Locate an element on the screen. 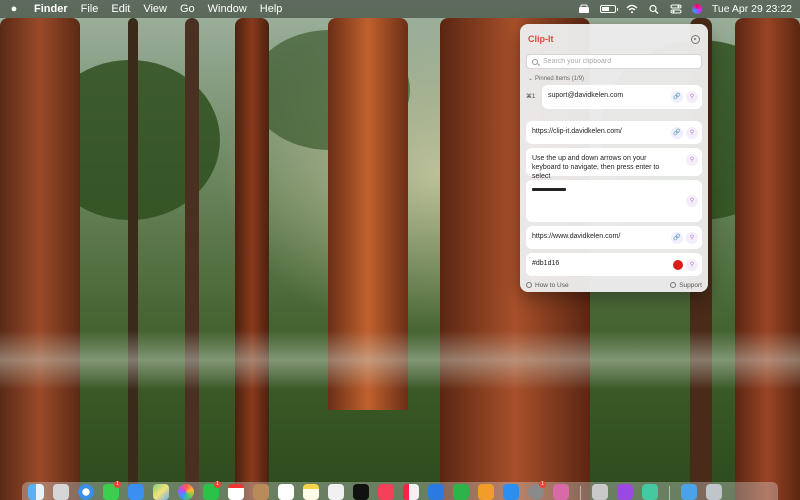 The image size is (800, 500). support-button: Support is located at coordinates (686, 285).